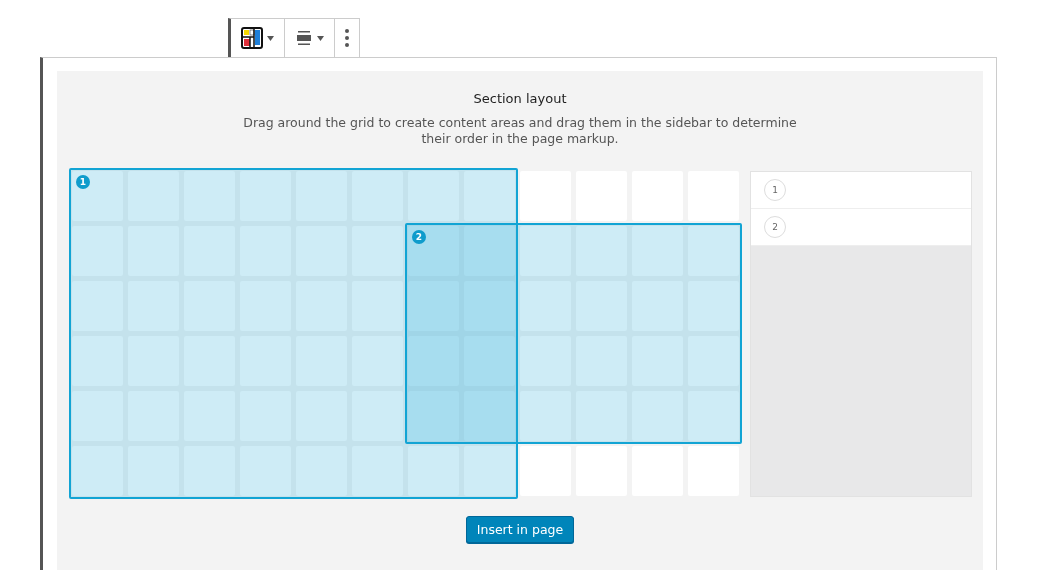 Image resolution: width=1041 pixels, height=570 pixels. I want to click on order-item: 2, so click(861, 227).